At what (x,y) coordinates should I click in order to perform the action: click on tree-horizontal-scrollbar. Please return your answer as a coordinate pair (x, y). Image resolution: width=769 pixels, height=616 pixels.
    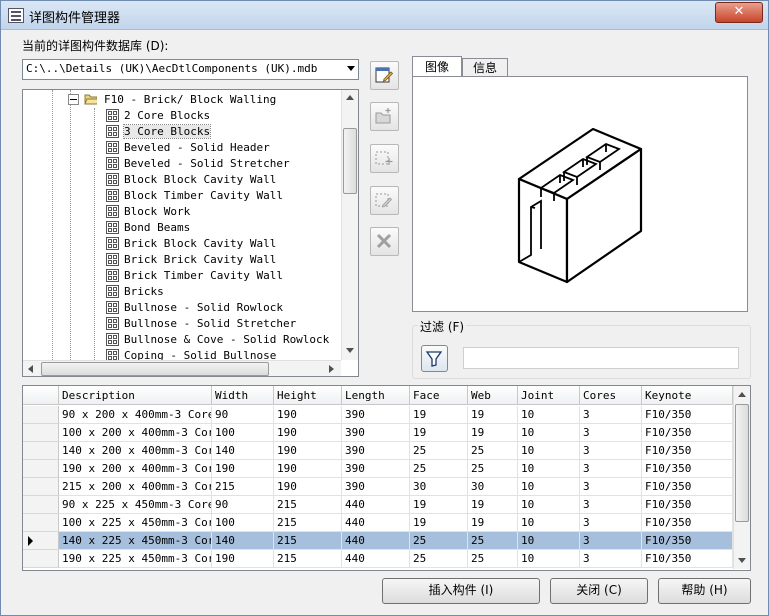
    Looking at the image, I should click on (182, 368).